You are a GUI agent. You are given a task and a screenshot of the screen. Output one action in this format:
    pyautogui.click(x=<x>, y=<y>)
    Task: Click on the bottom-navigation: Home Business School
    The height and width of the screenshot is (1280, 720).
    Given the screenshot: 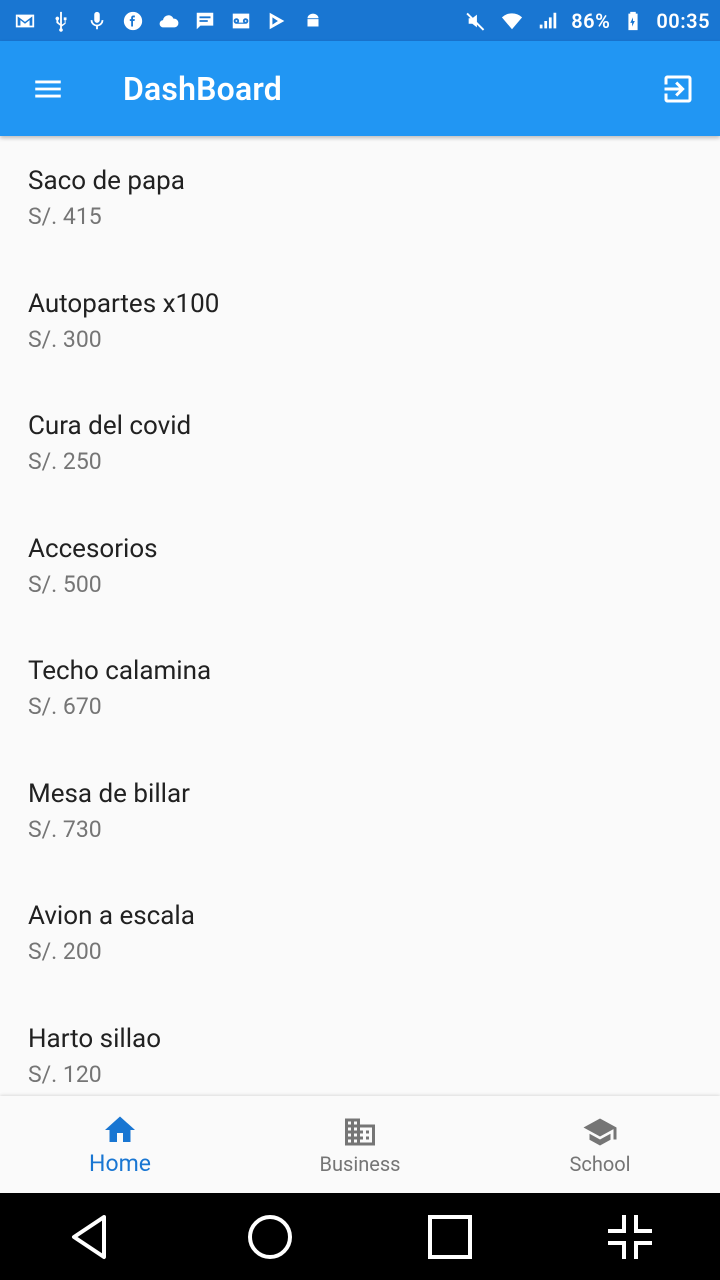 What is the action you would take?
    pyautogui.click(x=360, y=1144)
    